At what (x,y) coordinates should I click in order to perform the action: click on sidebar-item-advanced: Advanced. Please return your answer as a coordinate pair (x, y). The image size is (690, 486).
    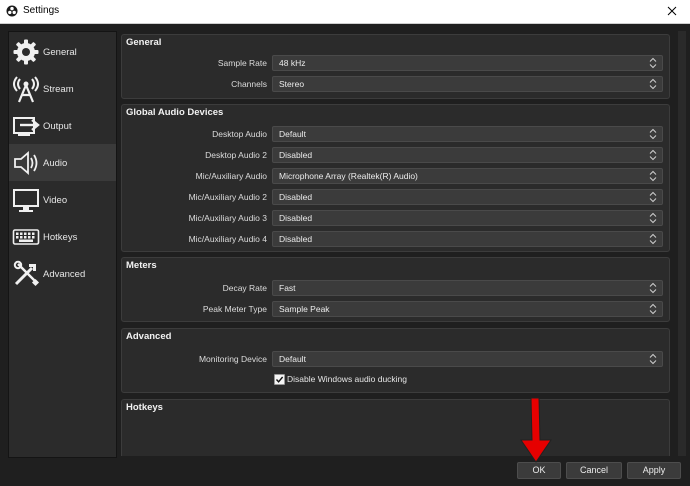
    Looking at the image, I should click on (62, 273).